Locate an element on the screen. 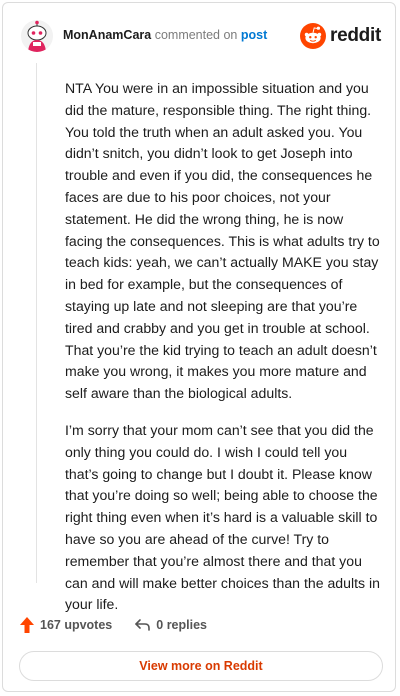 The width and height of the screenshot is (400, 696). upvote-button: 167 upvotes is located at coordinates (65, 625).